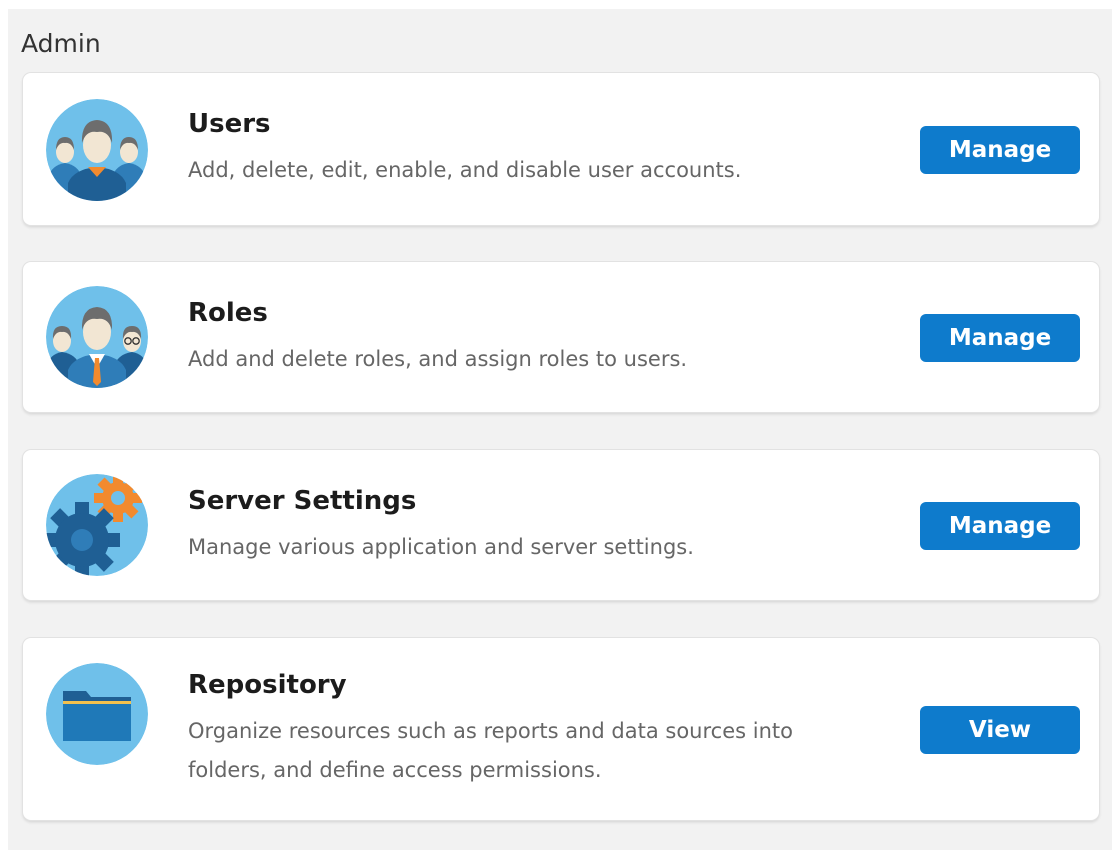 The image size is (1115, 850). I want to click on page-title: Admin, so click(61, 43).